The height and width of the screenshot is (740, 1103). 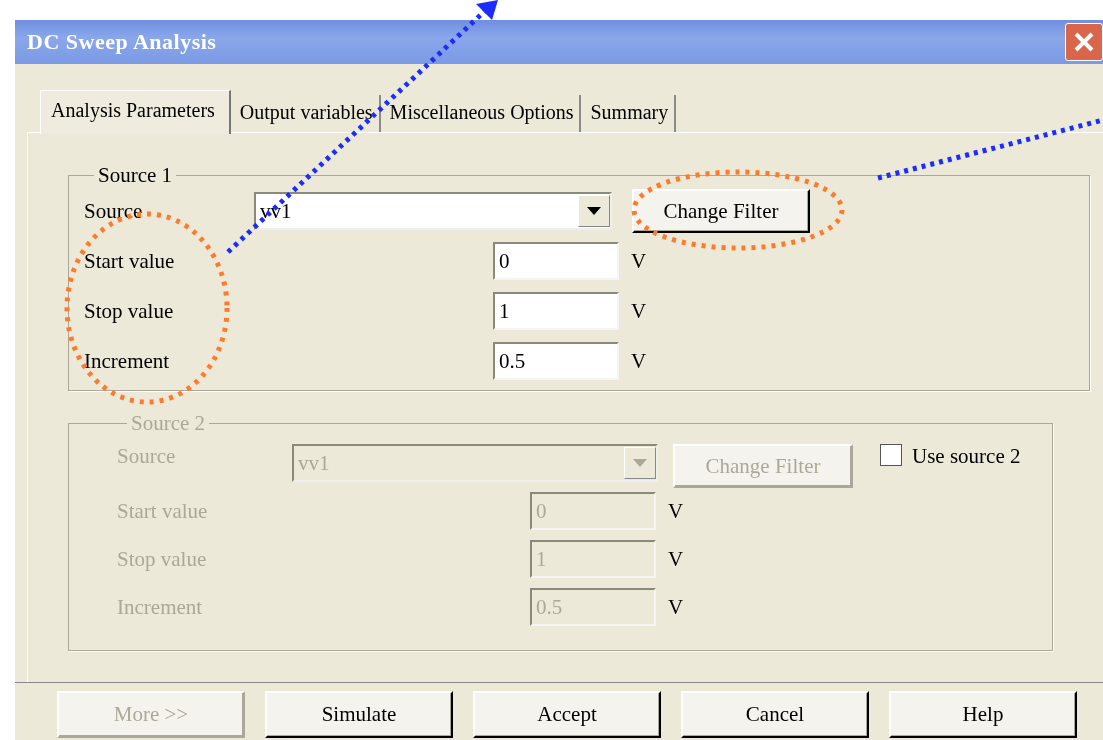 I want to click on close-button, so click(x=1084, y=42).